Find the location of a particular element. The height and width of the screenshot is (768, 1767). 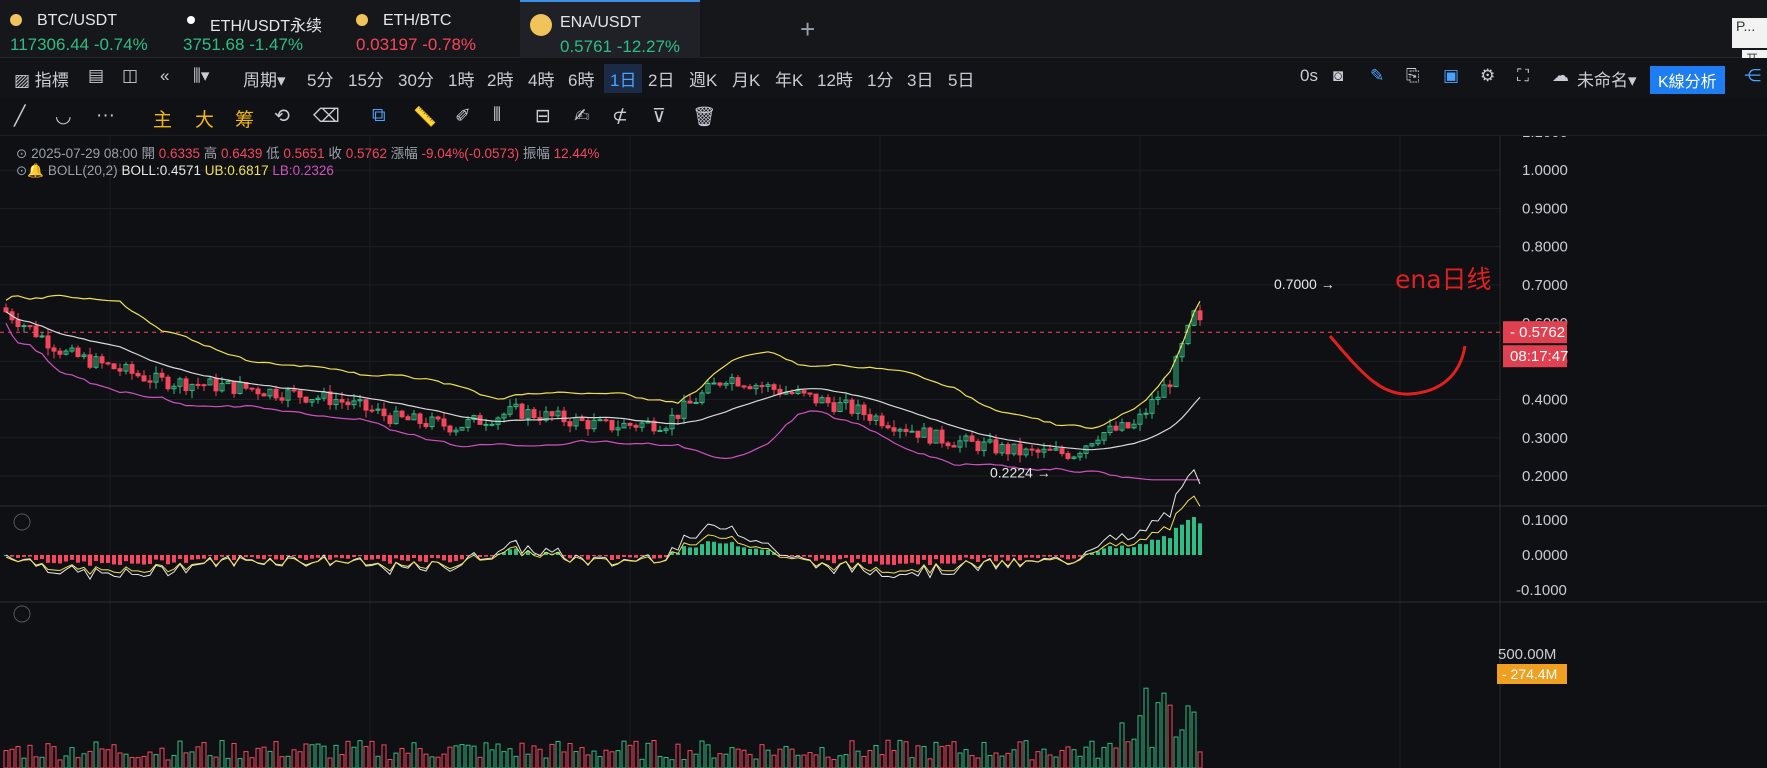

brush-icon: ✐ is located at coordinates (463, 116).